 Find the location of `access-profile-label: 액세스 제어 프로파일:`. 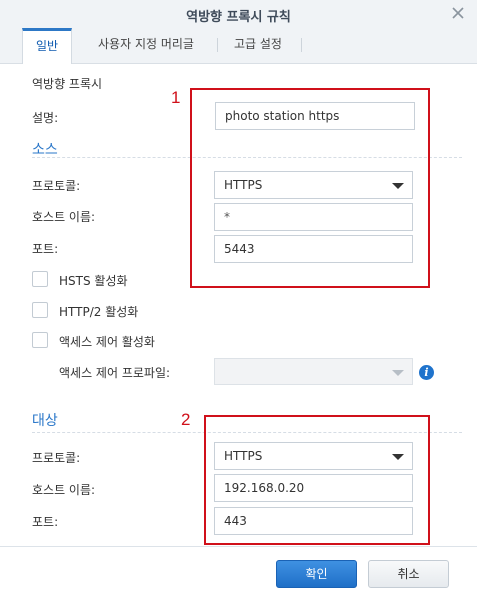

access-profile-label: 액세스 제어 프로파일: is located at coordinates (115, 373).